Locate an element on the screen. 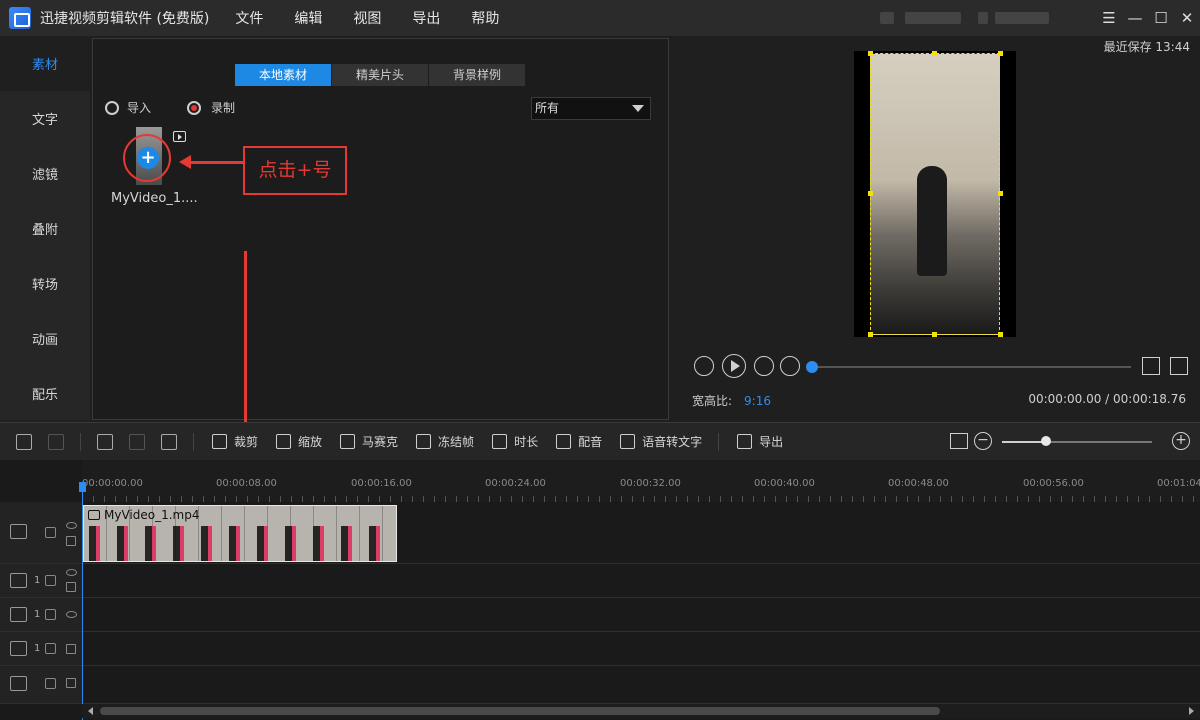 The image size is (1200, 720). playhead is located at coordinates (82, 601).